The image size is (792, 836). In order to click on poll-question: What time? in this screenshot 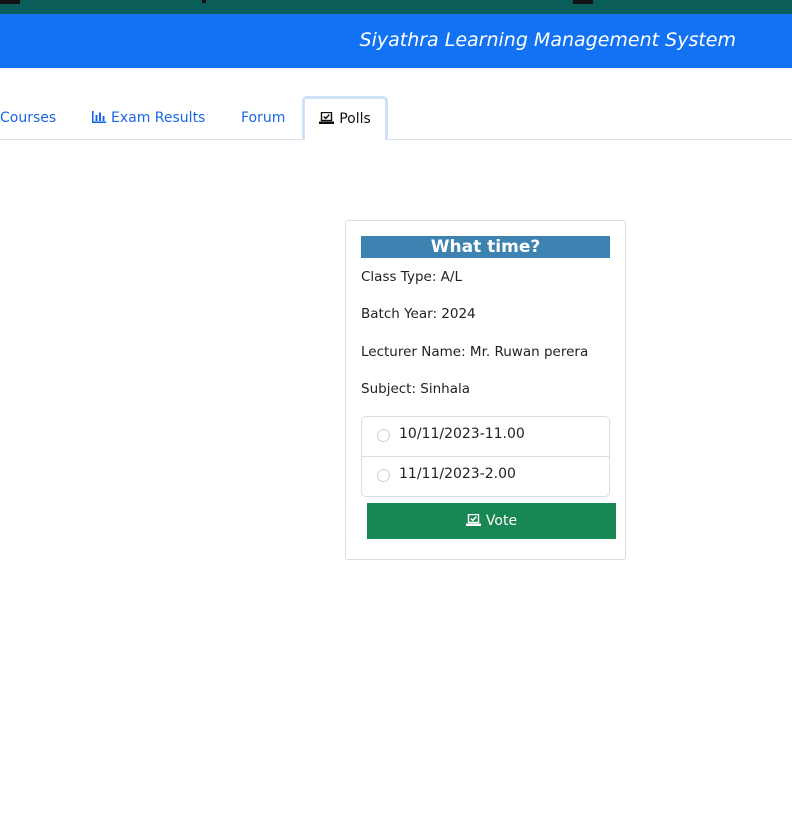, I will do `click(485, 247)`.